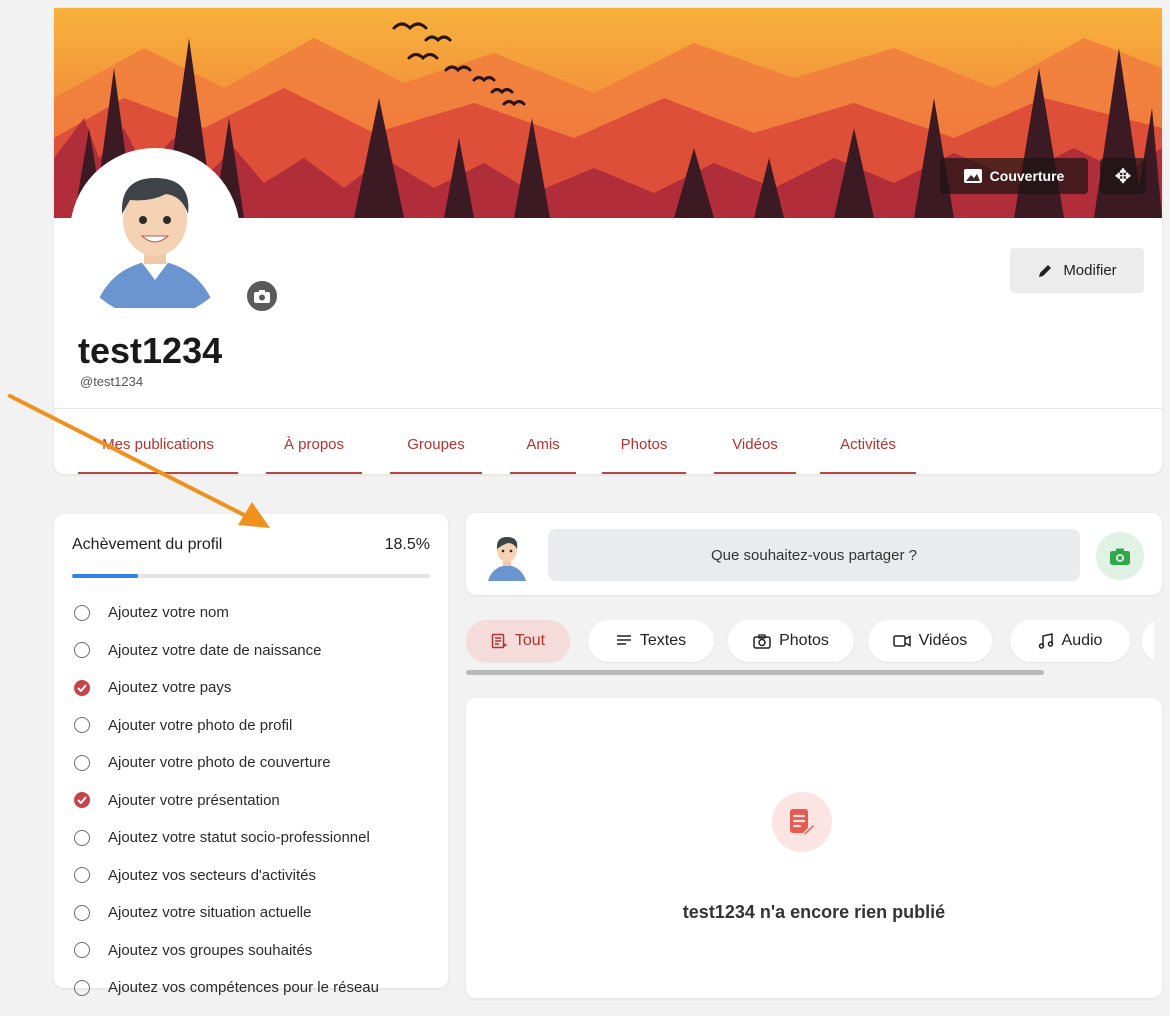 This screenshot has height=1016, width=1170. I want to click on composer-input: Que souhaitez-vous partager ?, so click(814, 555).